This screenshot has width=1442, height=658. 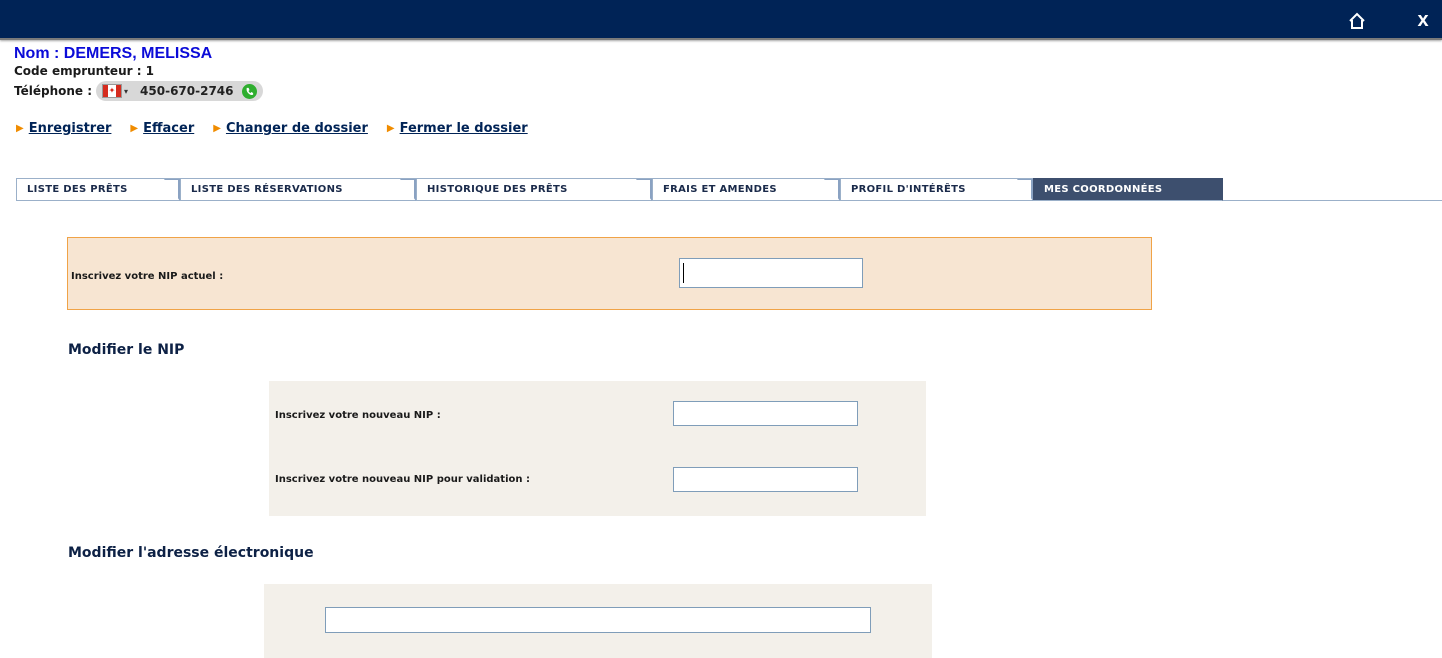 I want to click on tab-label: HISTORIQUE DES PRÊTS, so click(x=497, y=189).